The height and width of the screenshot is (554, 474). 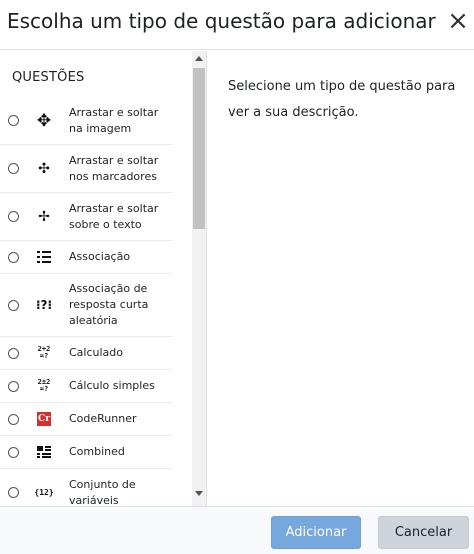 I want to click on scrollbar, so click(x=199, y=278).